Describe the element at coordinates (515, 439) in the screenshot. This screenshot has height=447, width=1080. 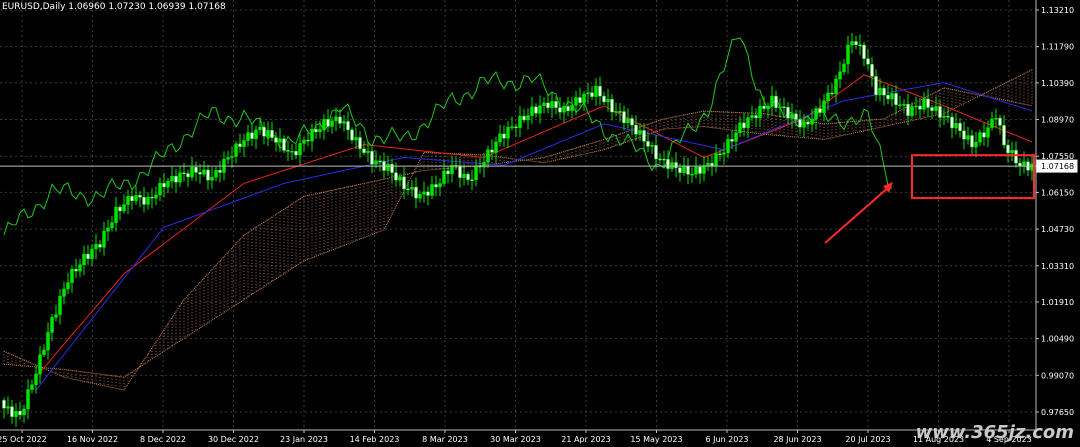
I see `time-tick-label: 30 Mar 2023` at that location.